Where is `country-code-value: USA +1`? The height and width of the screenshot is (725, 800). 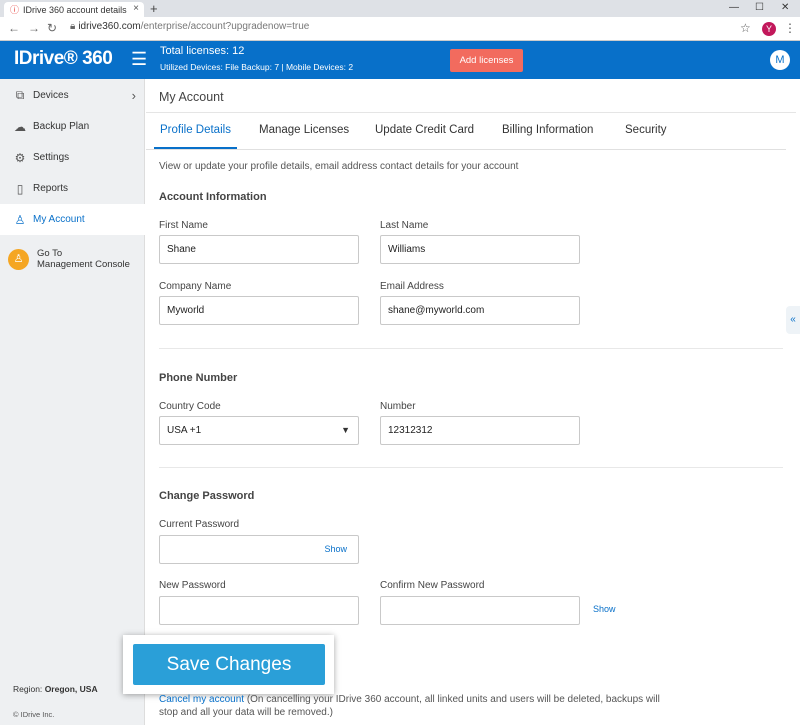 country-code-value: USA +1 is located at coordinates (184, 430).